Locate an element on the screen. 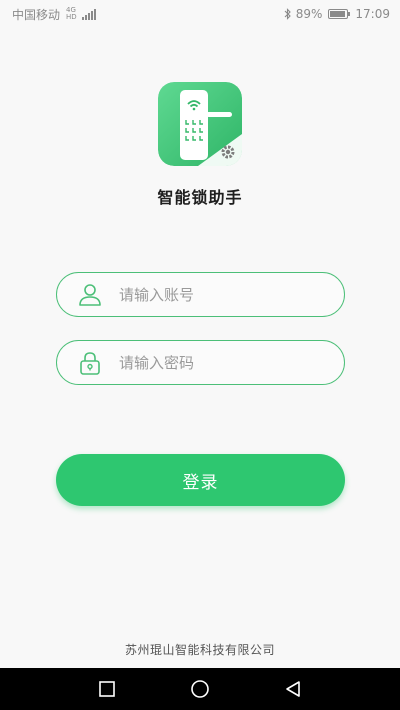 Image resolution: width=400 pixels, height=710 pixels. company-name: 苏州琨山智能科技有限公司 is located at coordinates (199, 650).